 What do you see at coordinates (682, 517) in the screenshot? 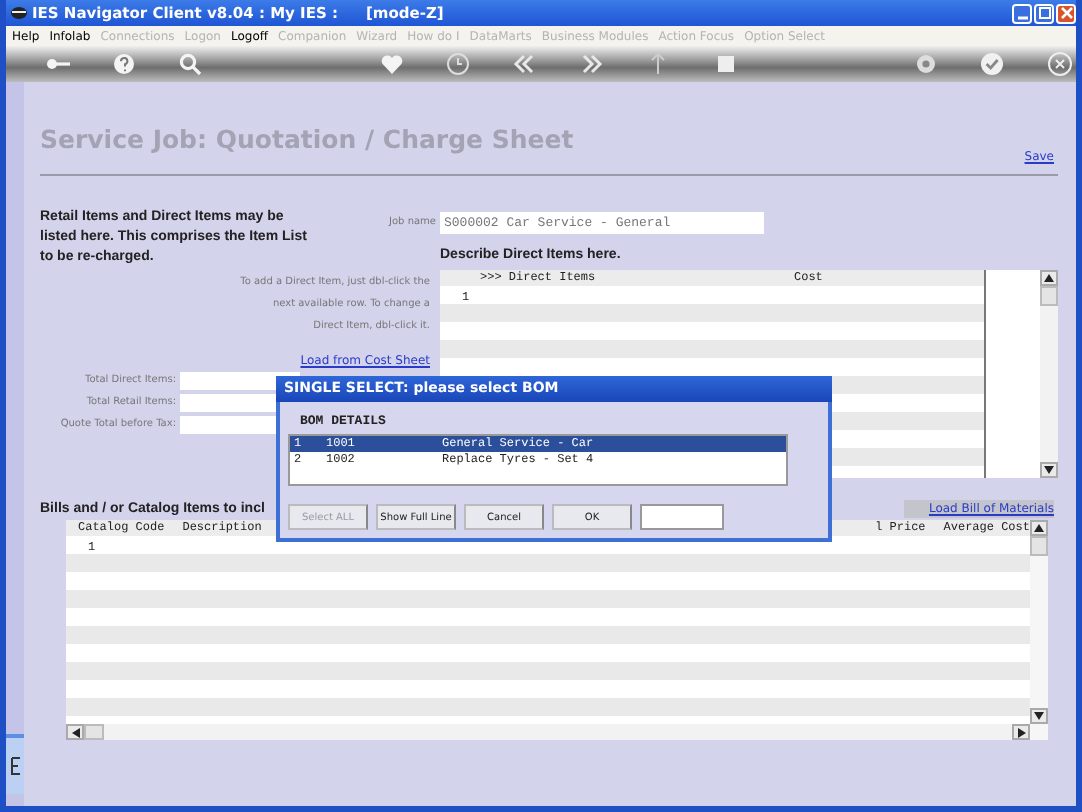
I see `input-field` at bounding box center [682, 517].